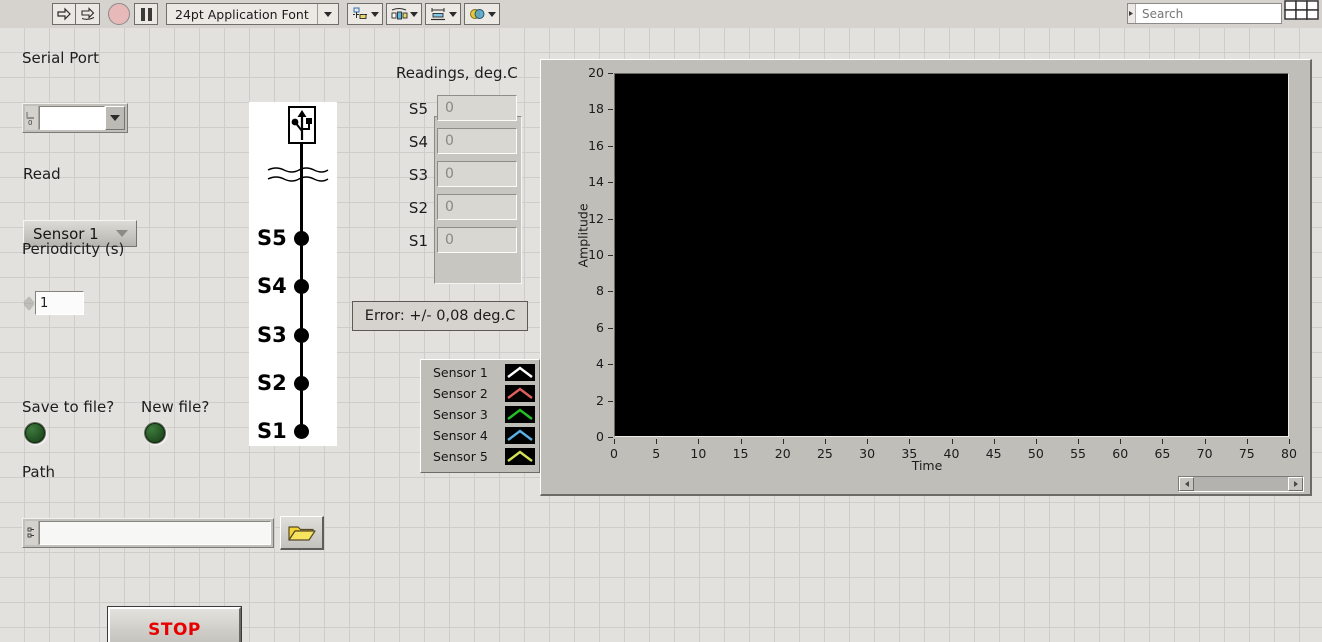 The width and height of the screenshot is (1322, 642). I want to click on distribute-objects-icon, so click(403, 14).